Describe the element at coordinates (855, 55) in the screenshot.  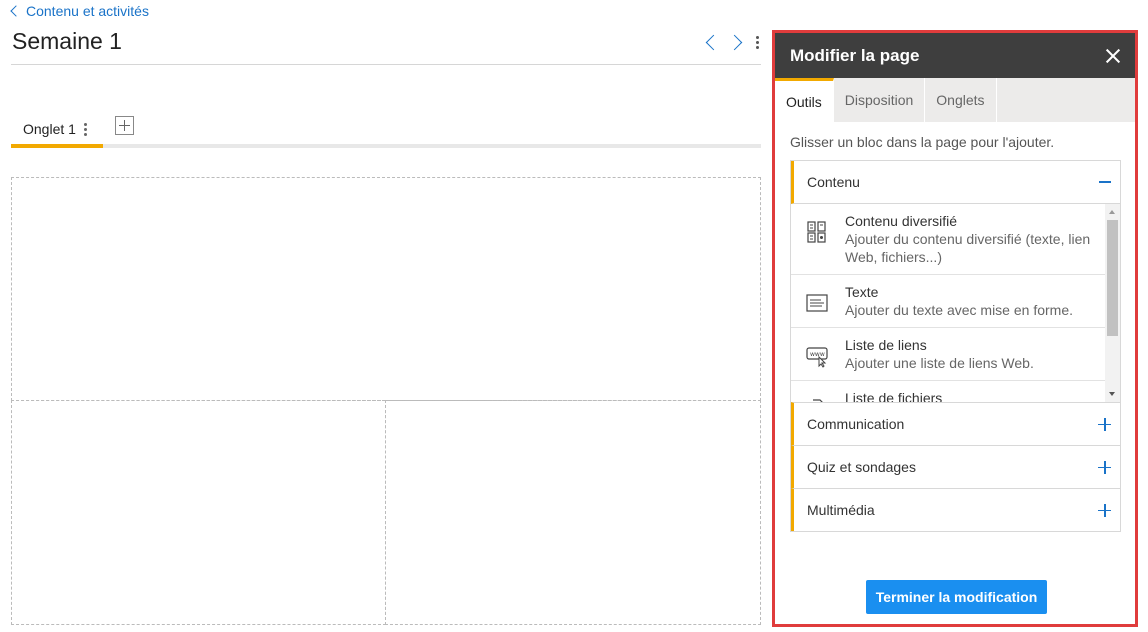
I see `panel-title: Modifier la page` at that location.